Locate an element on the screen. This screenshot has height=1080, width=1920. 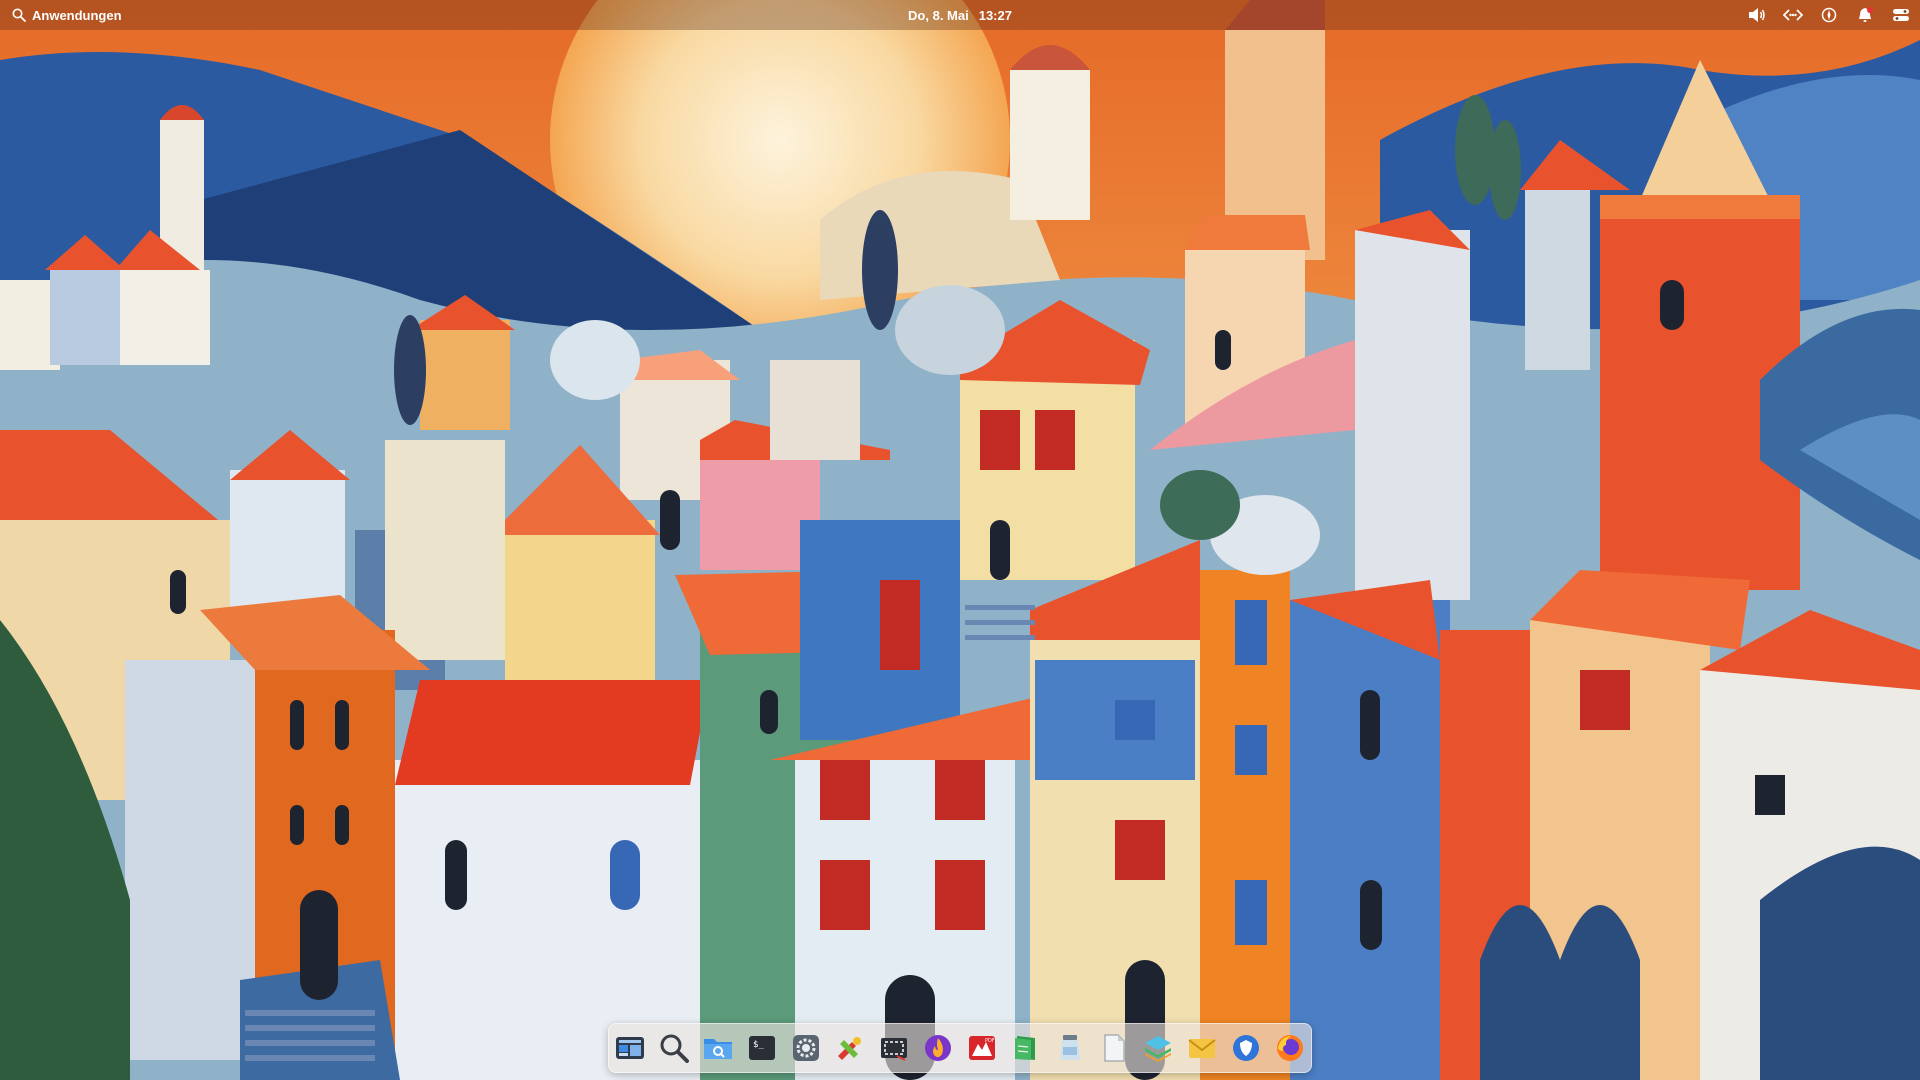
dock-item-fire-app is located at coordinates (938, 1048).